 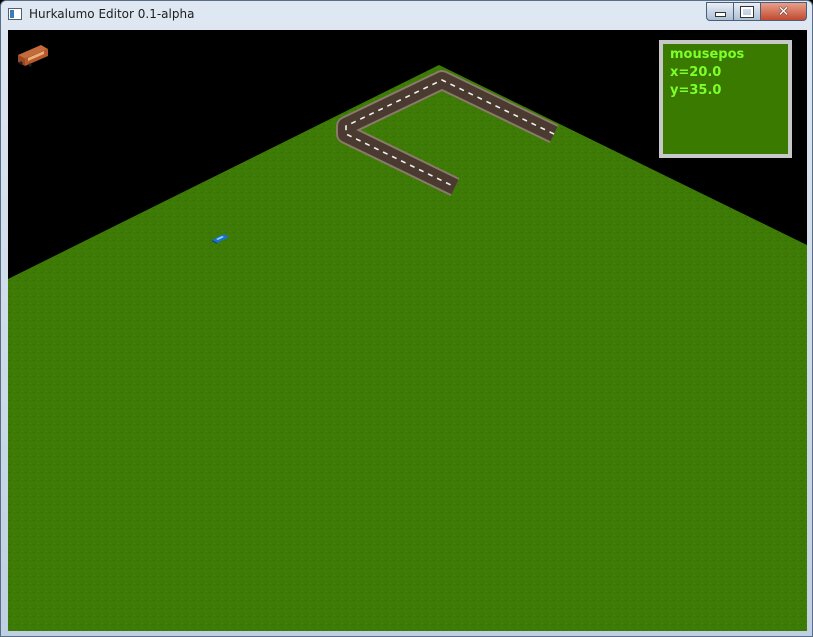 I want to click on mouse-x-readout: x=20.0, so click(x=696, y=72).